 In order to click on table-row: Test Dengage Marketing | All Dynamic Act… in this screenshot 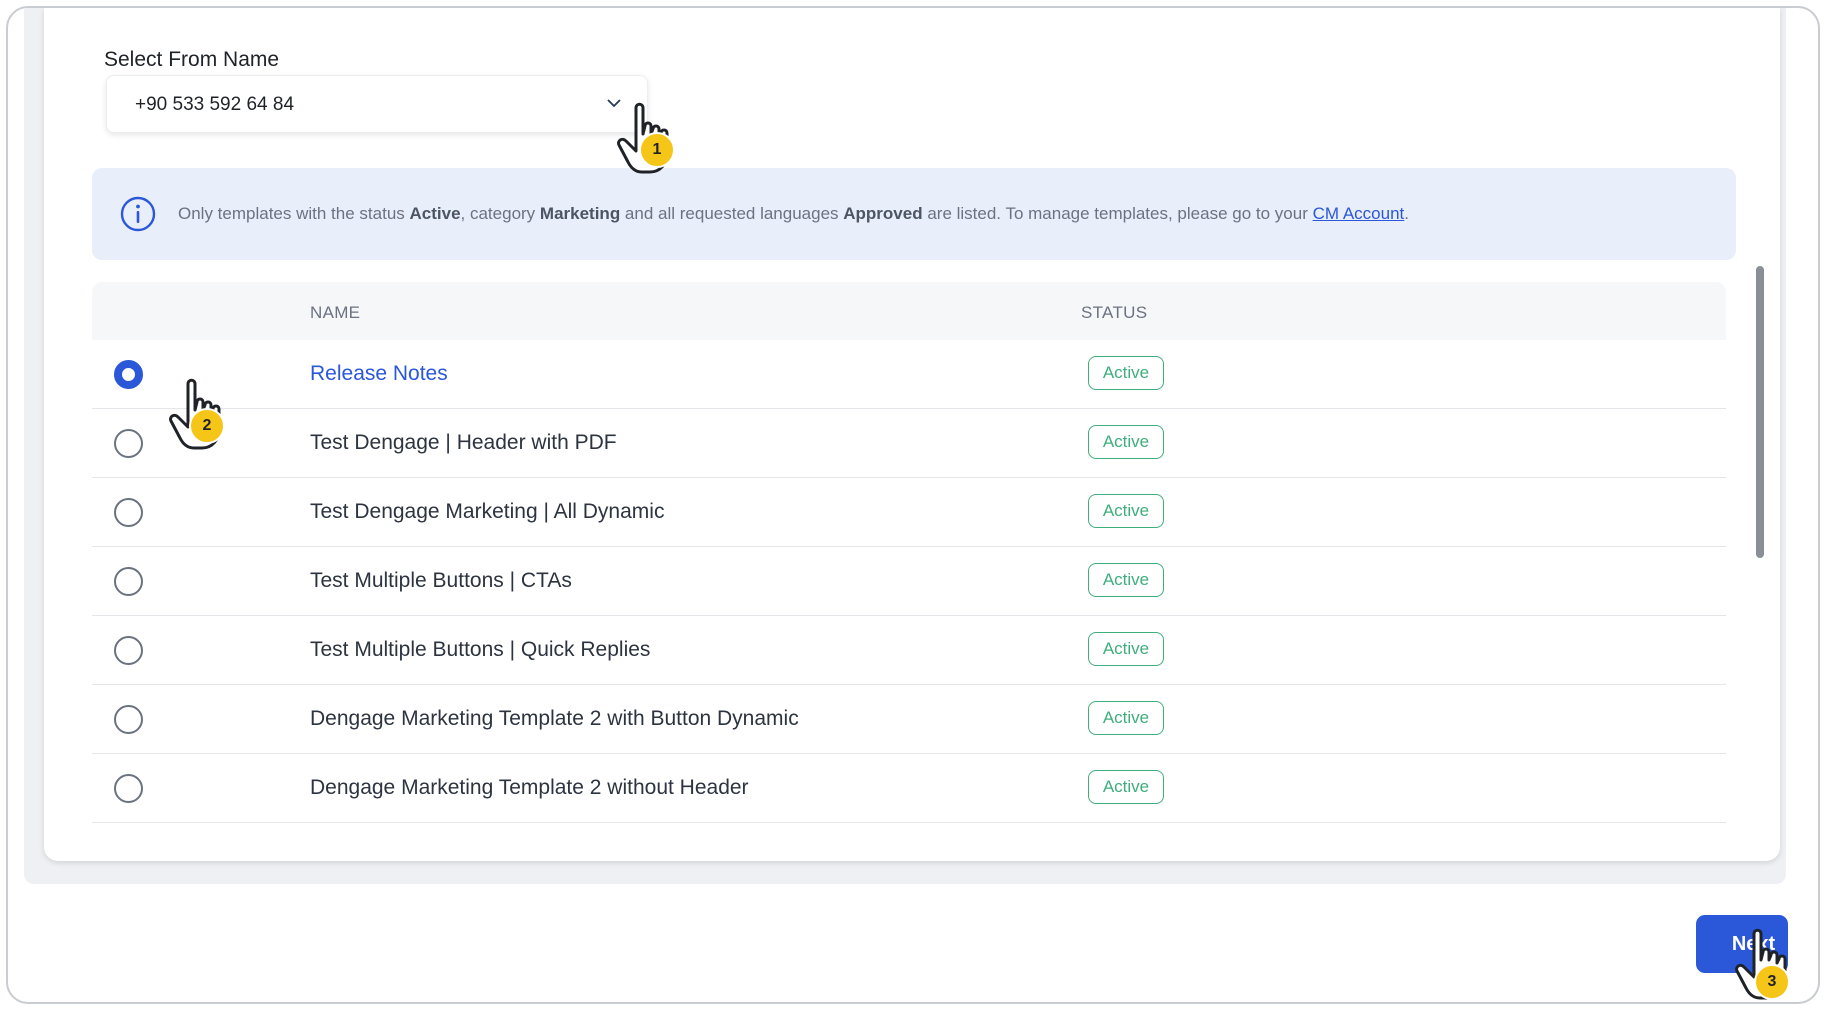, I will do `click(909, 512)`.